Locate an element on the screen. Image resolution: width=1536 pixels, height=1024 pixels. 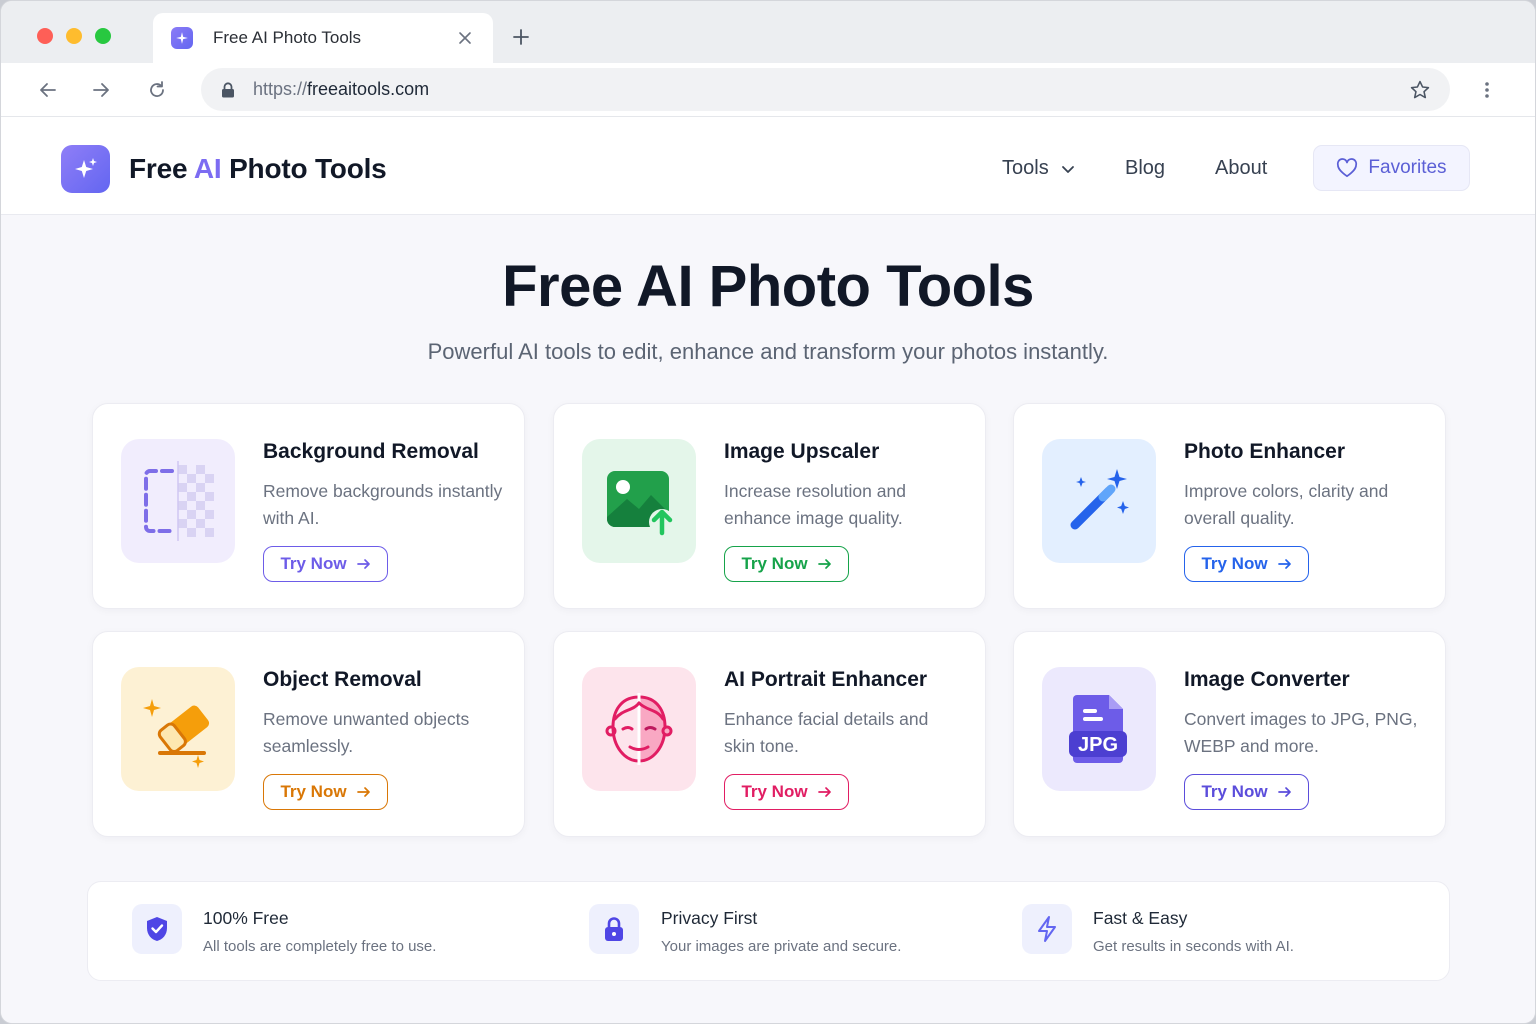
reload-icon is located at coordinates (157, 90).